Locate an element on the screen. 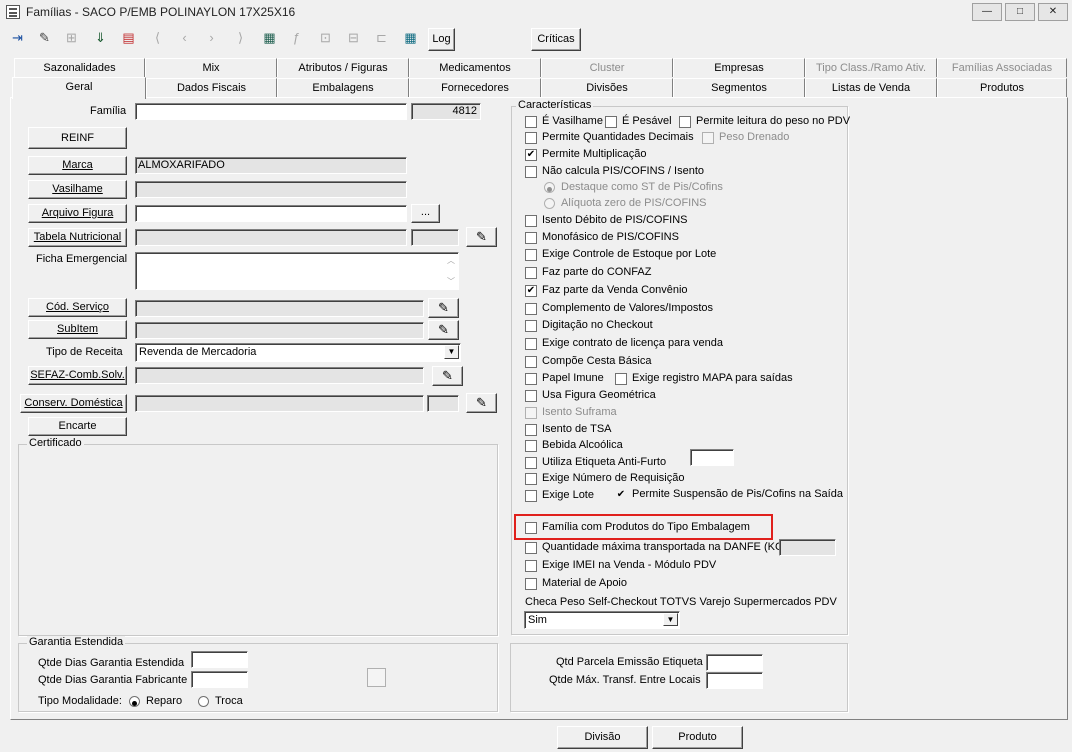 Image resolution: width=1072 pixels, height=752 pixels. compoe-cesta-basica-checkbox is located at coordinates (531, 362).